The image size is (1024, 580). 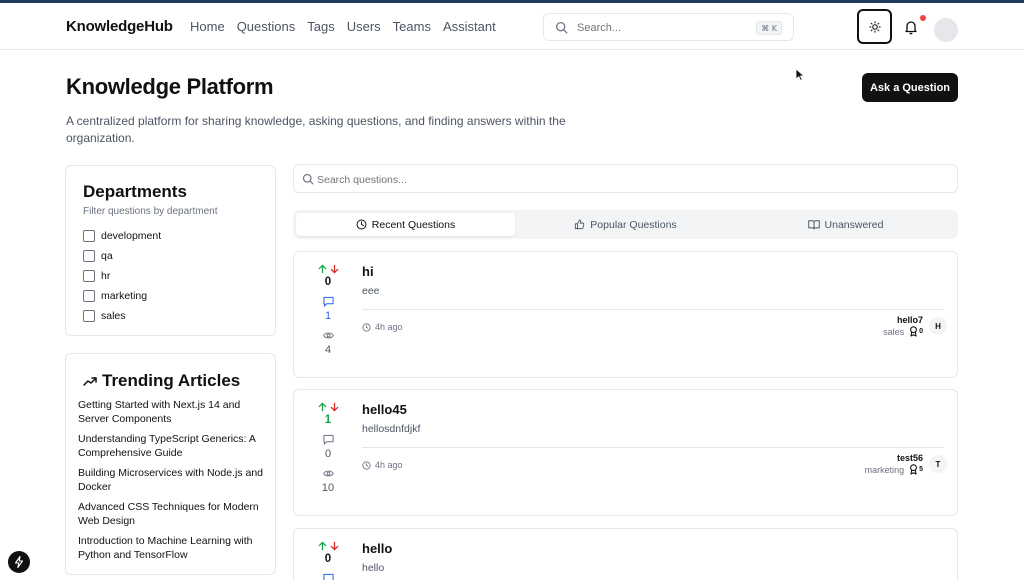 I want to click on author-reputation: 5, so click(x=921, y=469).